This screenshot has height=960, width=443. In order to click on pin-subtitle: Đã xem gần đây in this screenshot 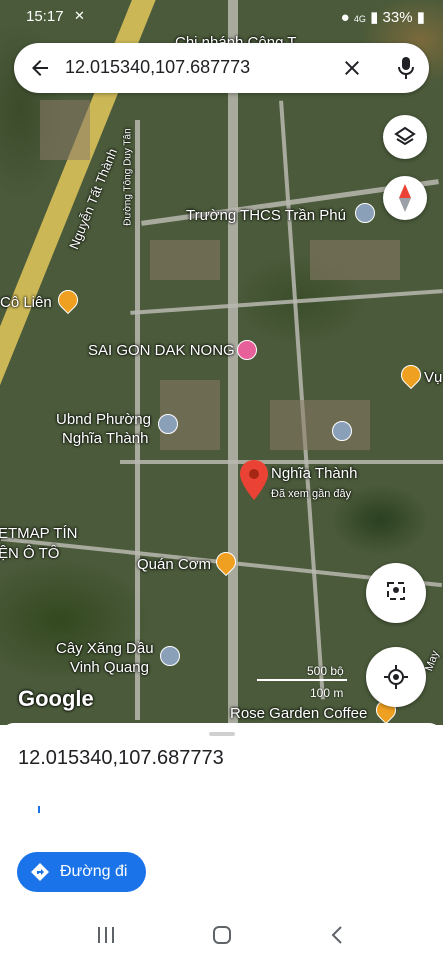, I will do `click(311, 494)`.